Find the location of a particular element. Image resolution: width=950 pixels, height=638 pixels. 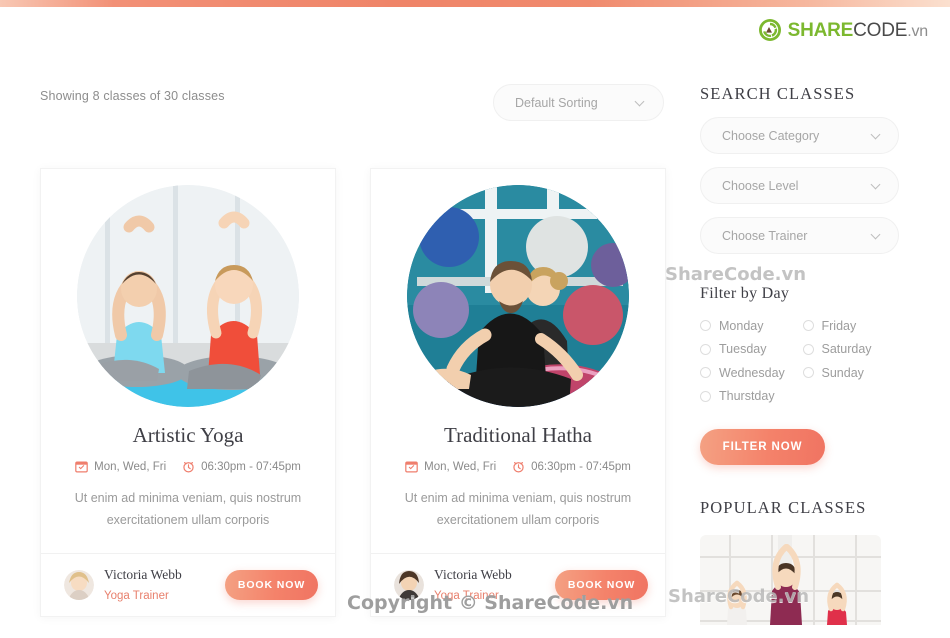

day-option-friday: Friday is located at coordinates (854, 326).